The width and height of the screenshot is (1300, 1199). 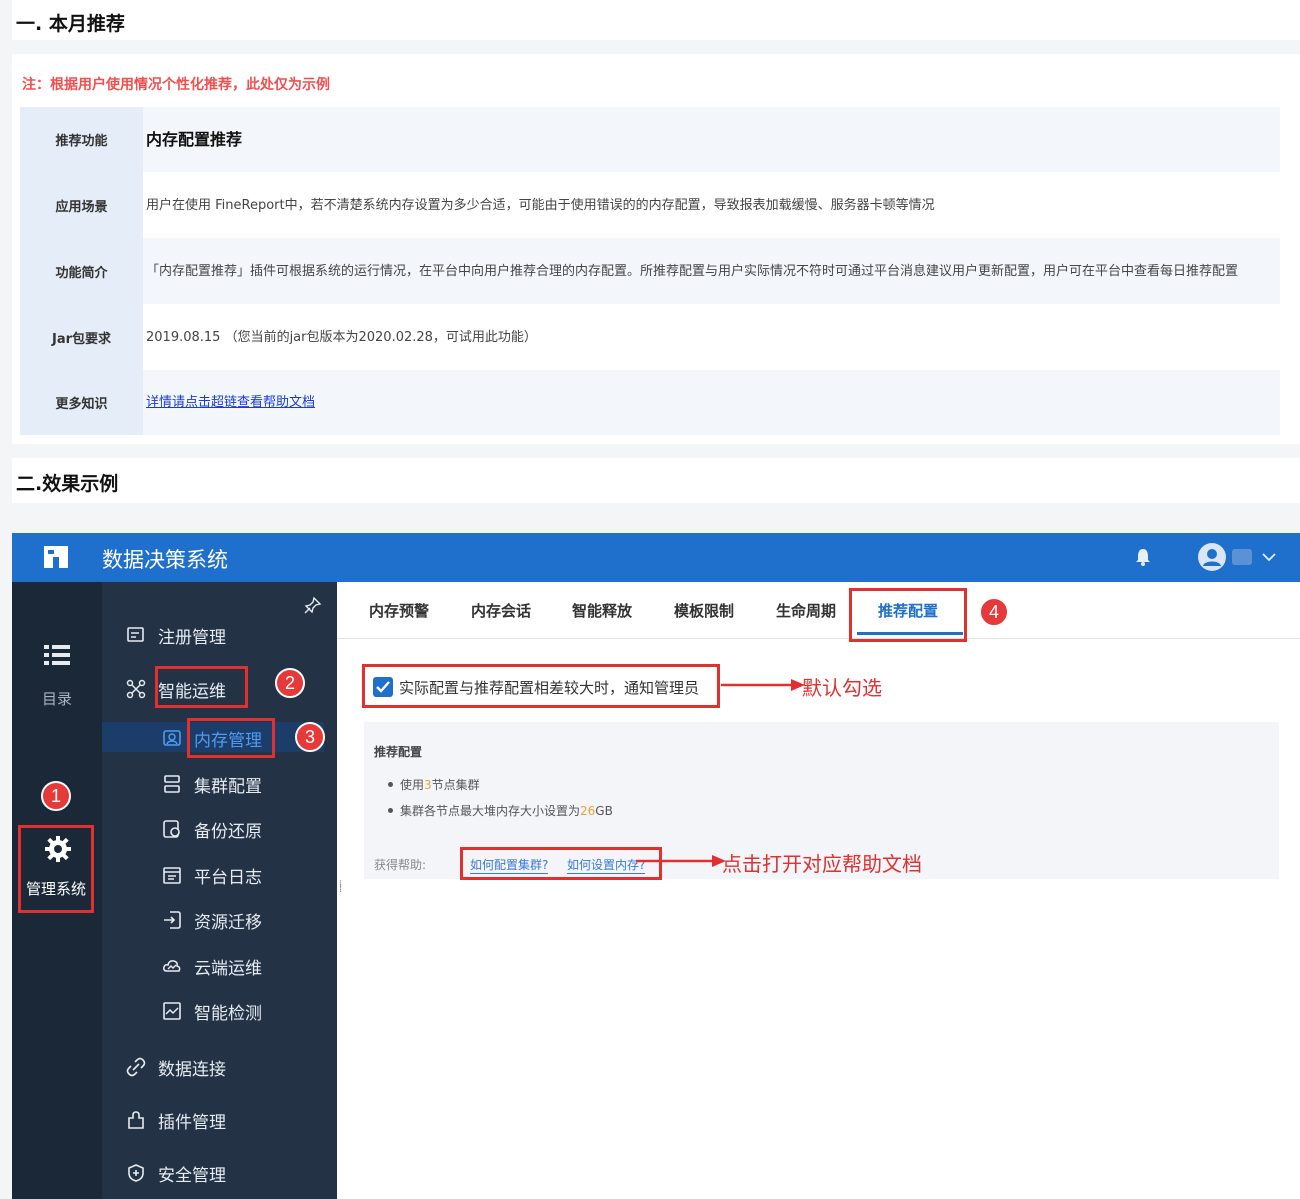 What do you see at coordinates (165, 560) in the screenshot?
I see `app-title: 数据决策系统` at bounding box center [165, 560].